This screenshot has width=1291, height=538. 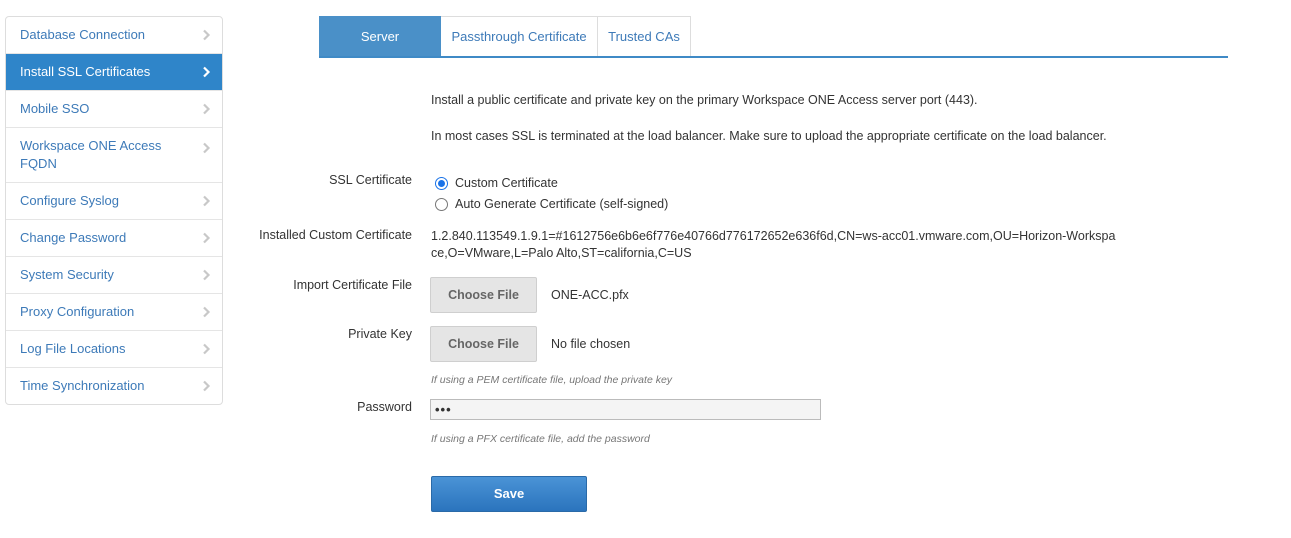 I want to click on sidebar-item-label: Log File Locations, so click(x=73, y=348).